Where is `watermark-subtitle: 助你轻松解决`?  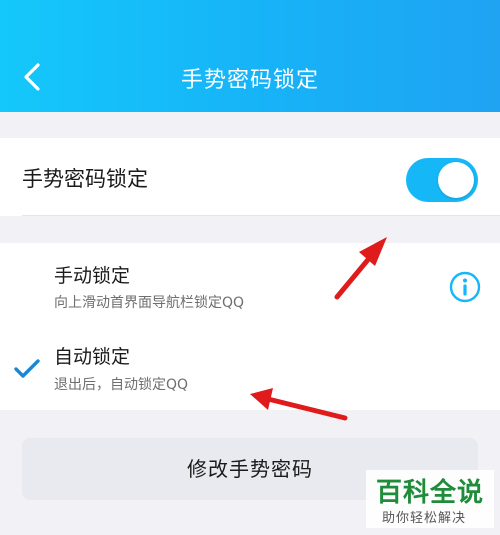 watermark-subtitle: 助你轻松解决 is located at coordinates (424, 518).